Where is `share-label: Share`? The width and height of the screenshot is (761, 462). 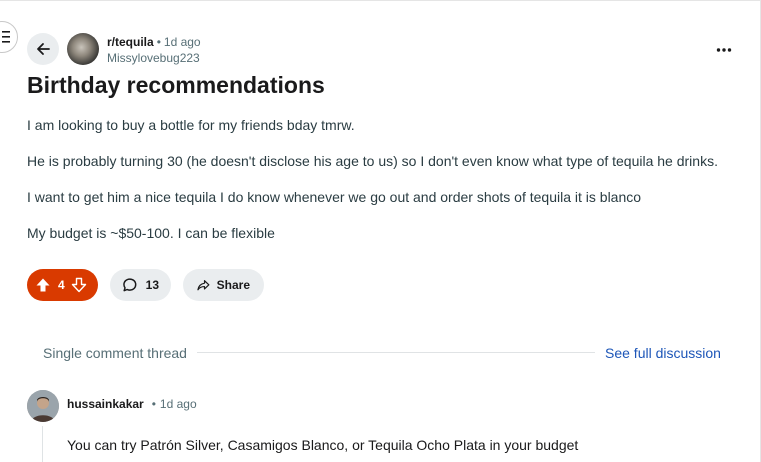 share-label: Share is located at coordinates (233, 285).